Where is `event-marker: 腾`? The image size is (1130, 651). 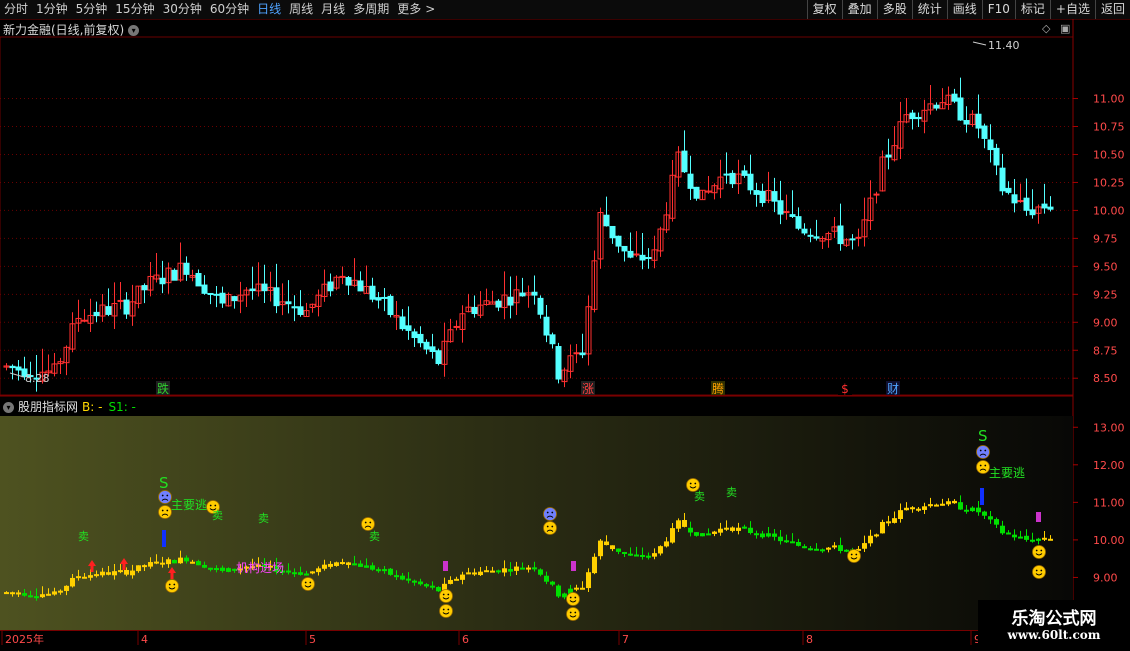 event-marker: 腾 is located at coordinates (718, 388).